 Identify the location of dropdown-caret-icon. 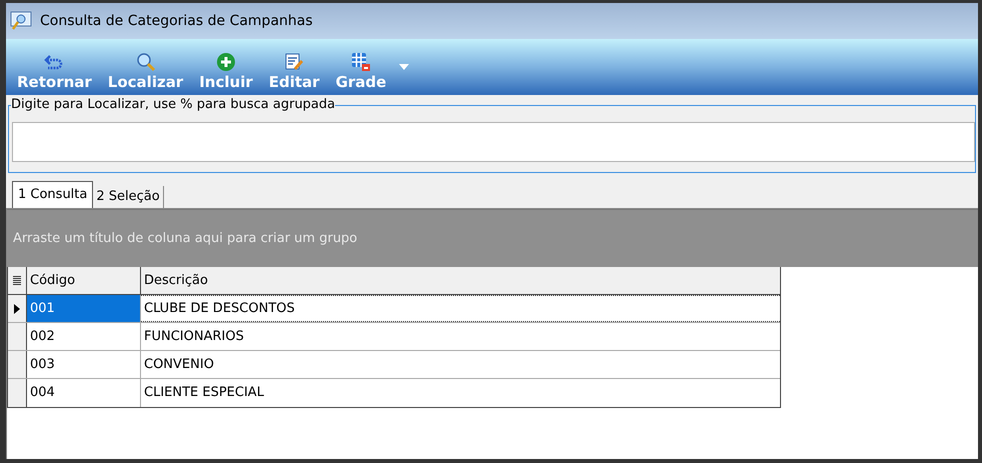
(404, 67).